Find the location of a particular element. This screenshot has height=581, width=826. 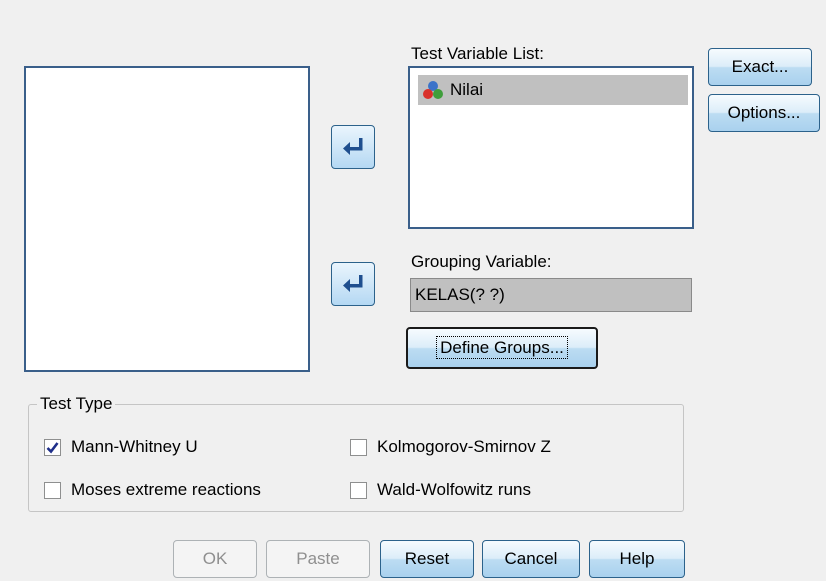

wald-wolfowitz-label: Wald-Wolfowitz runs is located at coordinates (454, 489).